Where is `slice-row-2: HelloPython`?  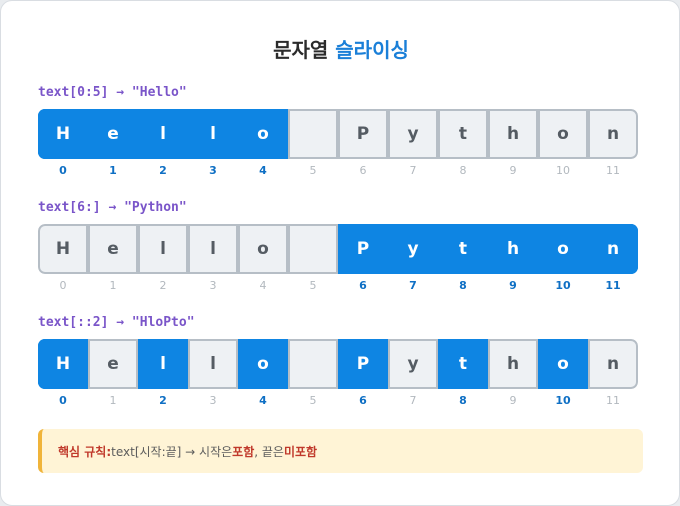 slice-row-2: HelloPython is located at coordinates (338, 249).